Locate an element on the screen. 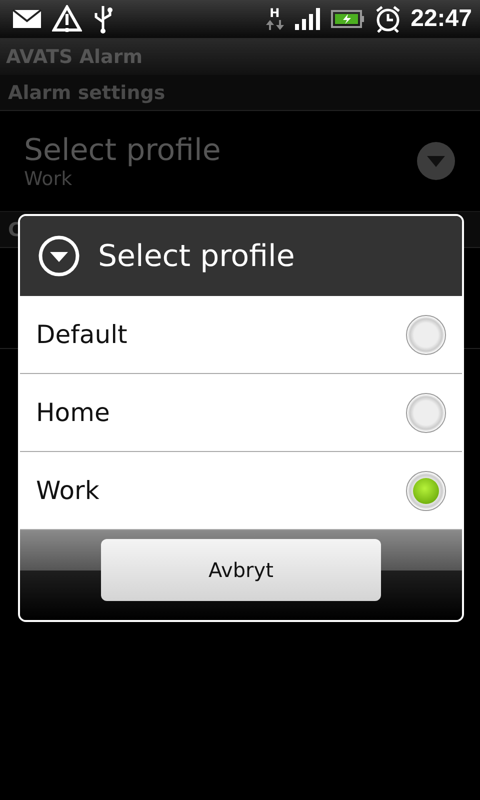 The height and width of the screenshot is (800, 480). profile-option: Home is located at coordinates (241, 413).